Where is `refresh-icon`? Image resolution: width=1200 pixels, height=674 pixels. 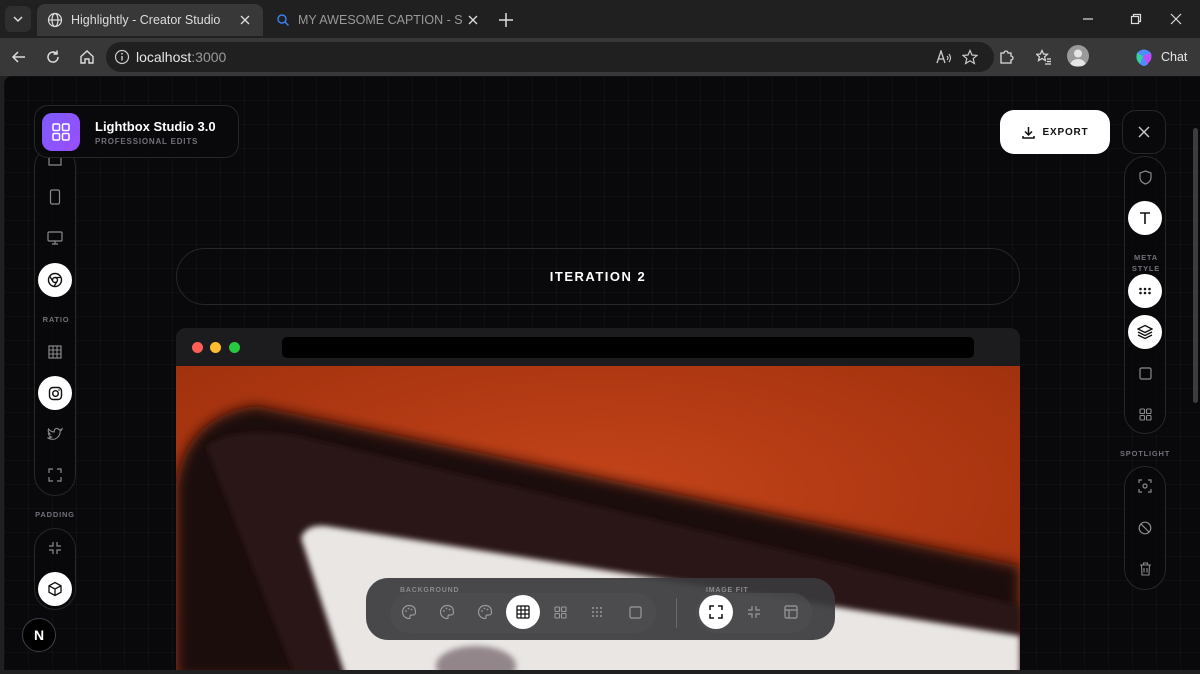
refresh-icon is located at coordinates (53, 56).